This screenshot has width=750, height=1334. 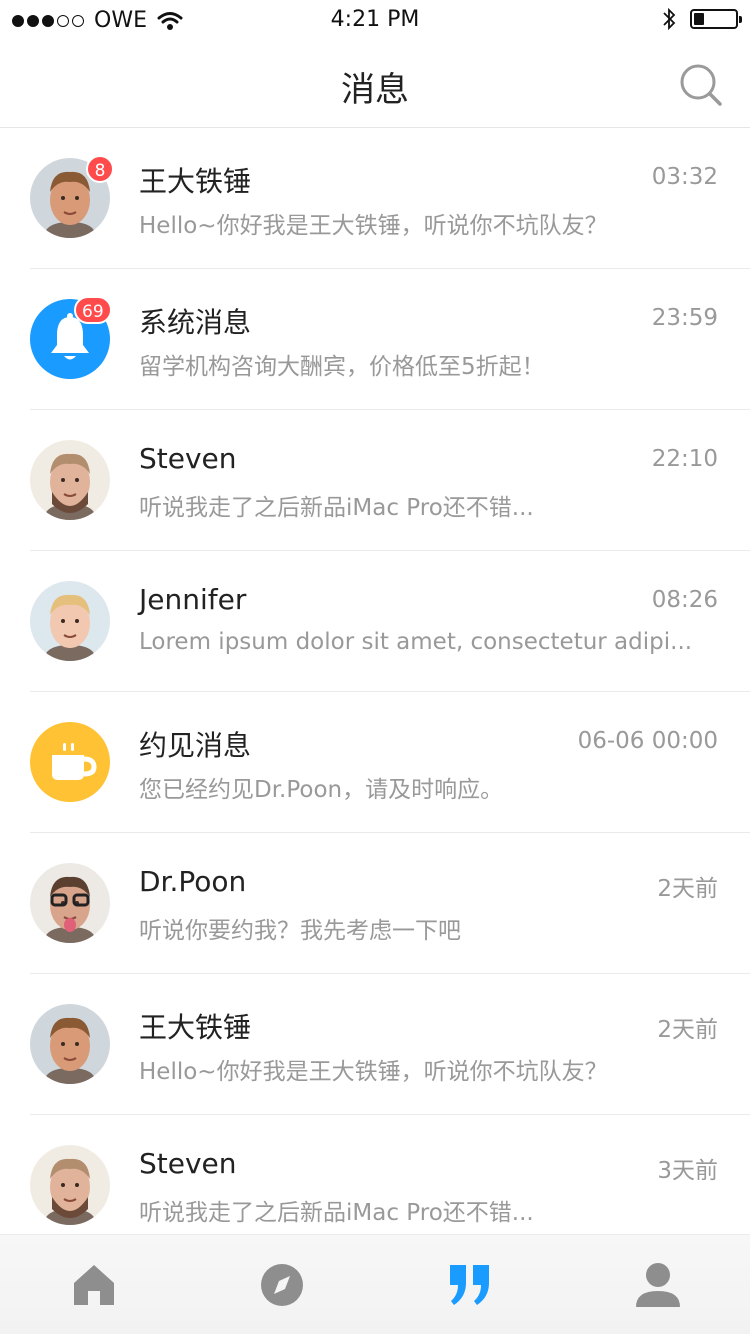 I want to click on bluetooth-icon, so click(x=669, y=19).